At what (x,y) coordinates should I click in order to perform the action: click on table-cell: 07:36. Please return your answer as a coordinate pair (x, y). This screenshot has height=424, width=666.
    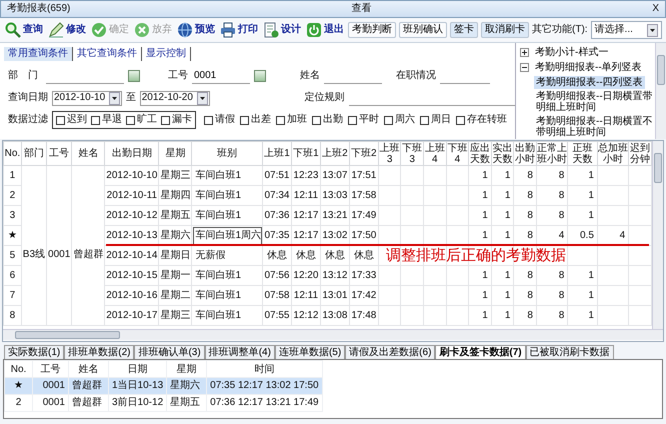
    Looking at the image, I should click on (277, 216).